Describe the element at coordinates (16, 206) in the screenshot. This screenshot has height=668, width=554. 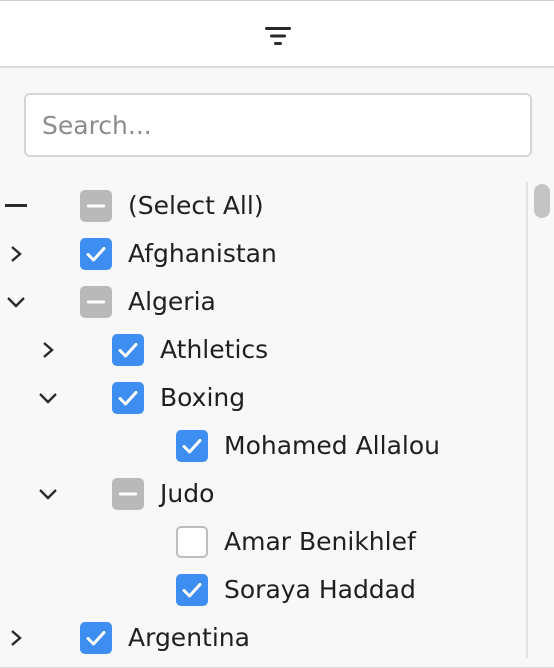
I see `minus-icon` at that location.